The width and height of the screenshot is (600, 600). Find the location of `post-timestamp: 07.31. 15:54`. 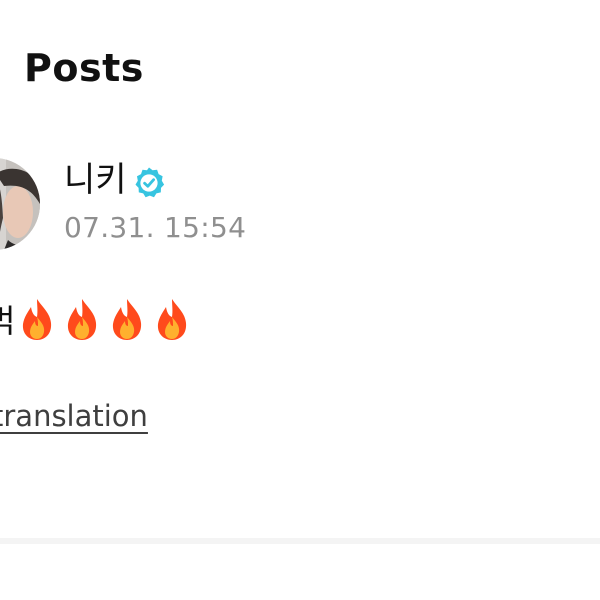

post-timestamp: 07.31. 15:54 is located at coordinates (155, 227).